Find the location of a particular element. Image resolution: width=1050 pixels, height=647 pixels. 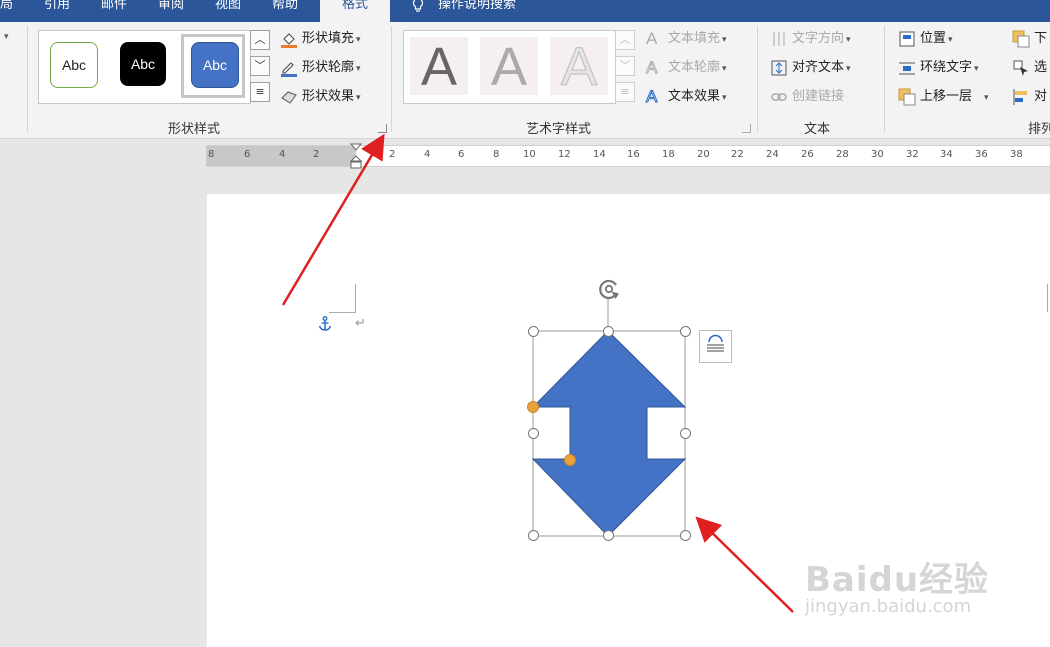

selected-shape is located at coordinates (612, 409).